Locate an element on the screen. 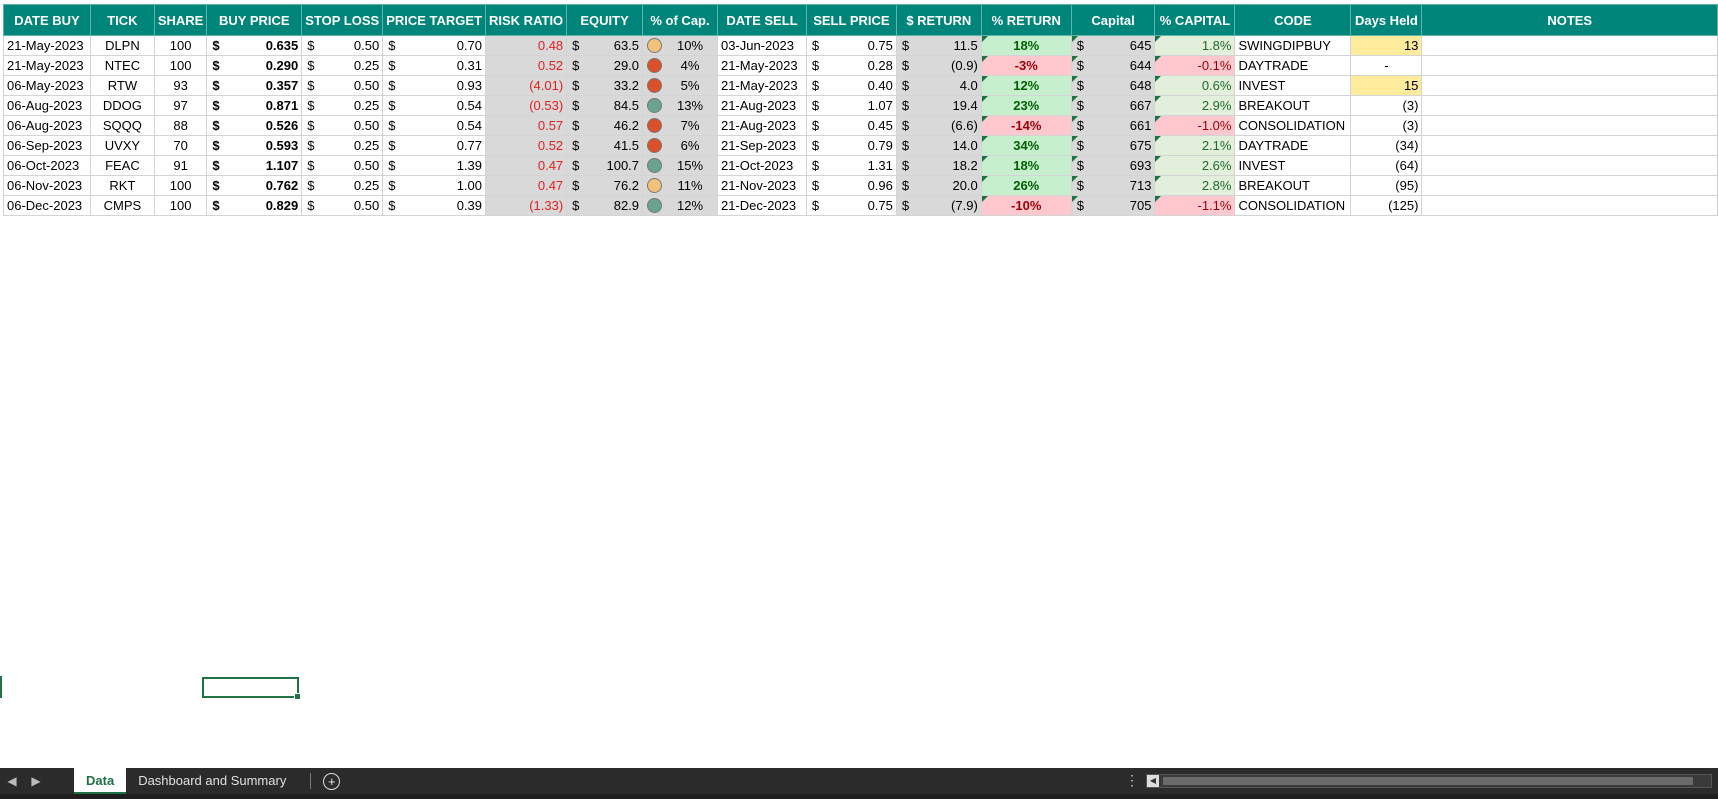 The image size is (1718, 799). column-header-date-sell: DATE SELL is located at coordinates (761, 20).